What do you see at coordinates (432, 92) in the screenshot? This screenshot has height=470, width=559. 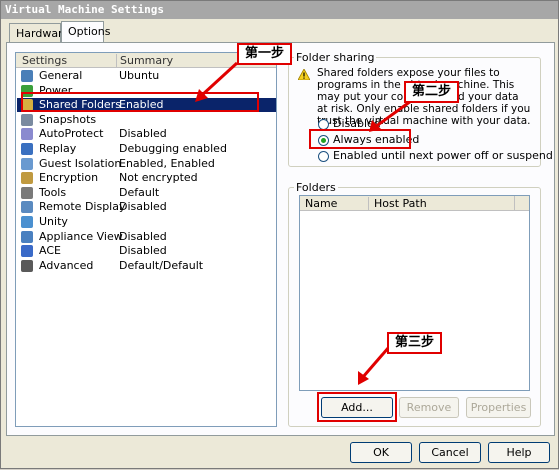 I see `annotation-step-2: 第二步` at bounding box center [432, 92].